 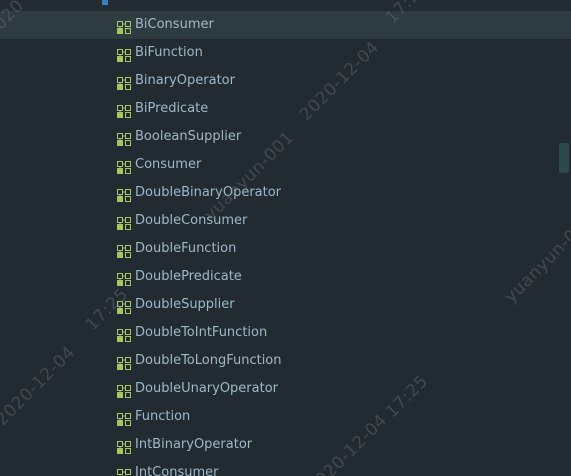 What do you see at coordinates (194, 444) in the screenshot?
I see `tree-item-label: IntBinaryOperator` at bounding box center [194, 444].